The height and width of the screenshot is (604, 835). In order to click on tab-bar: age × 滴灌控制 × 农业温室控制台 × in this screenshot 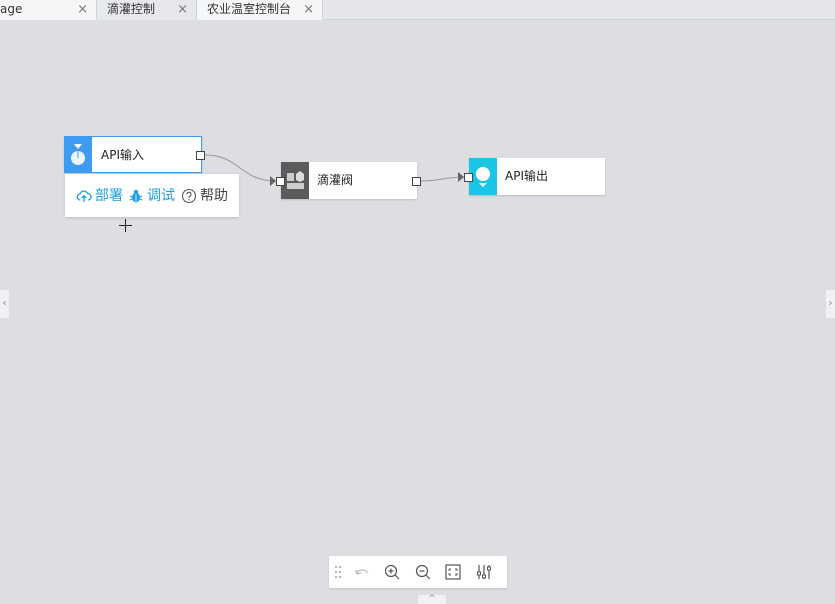, I will do `click(417, 10)`.